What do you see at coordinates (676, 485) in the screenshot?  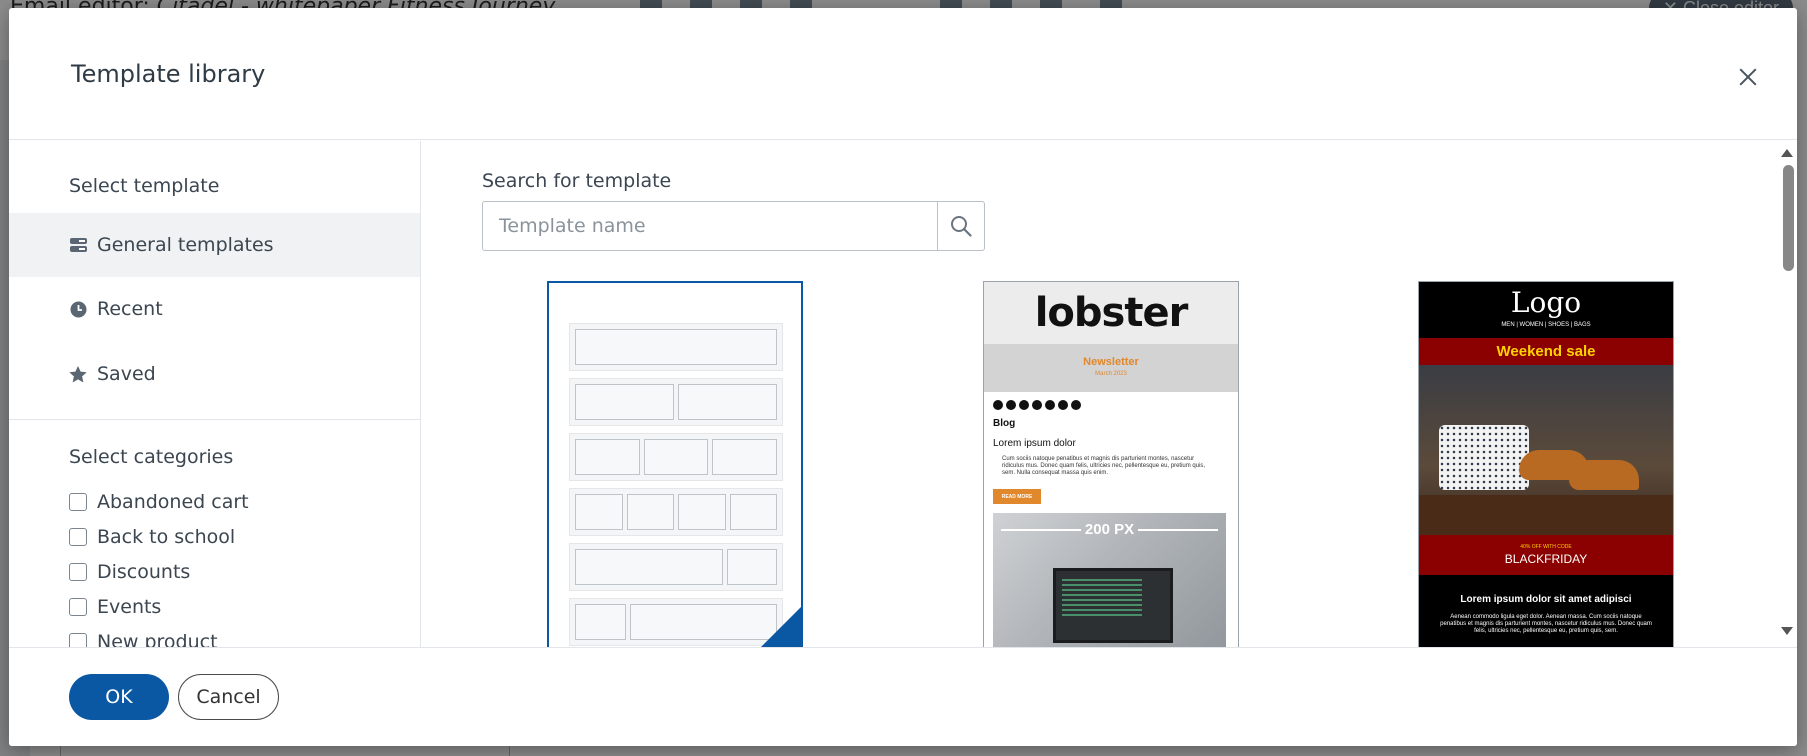 I see `layout-skeleton` at bounding box center [676, 485].